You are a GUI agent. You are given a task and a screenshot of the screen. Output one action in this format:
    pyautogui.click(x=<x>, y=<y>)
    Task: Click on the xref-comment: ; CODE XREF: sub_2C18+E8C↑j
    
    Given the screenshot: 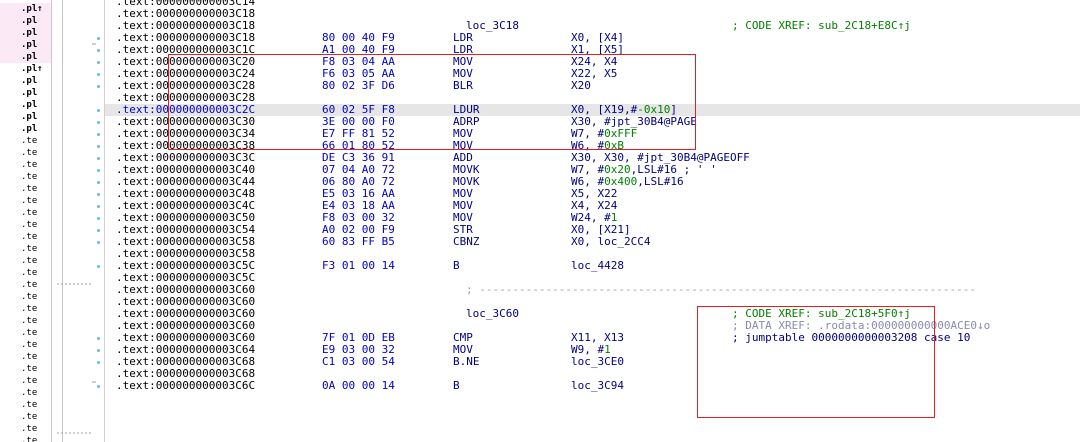 What is the action you would take?
    pyautogui.click(x=821, y=25)
    